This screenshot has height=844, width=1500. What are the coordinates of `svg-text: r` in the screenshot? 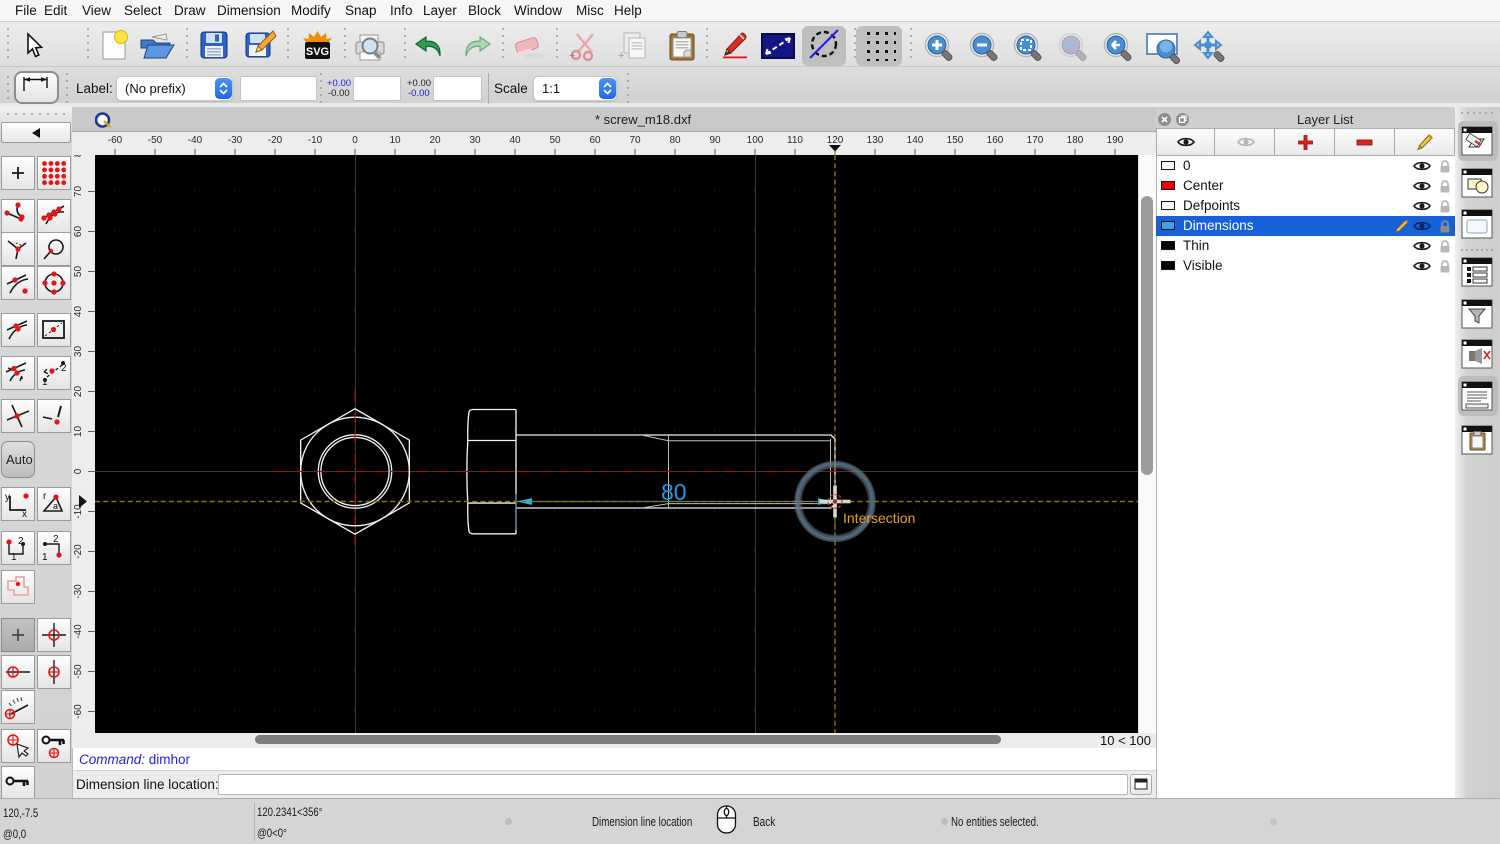 It's located at (45, 496).